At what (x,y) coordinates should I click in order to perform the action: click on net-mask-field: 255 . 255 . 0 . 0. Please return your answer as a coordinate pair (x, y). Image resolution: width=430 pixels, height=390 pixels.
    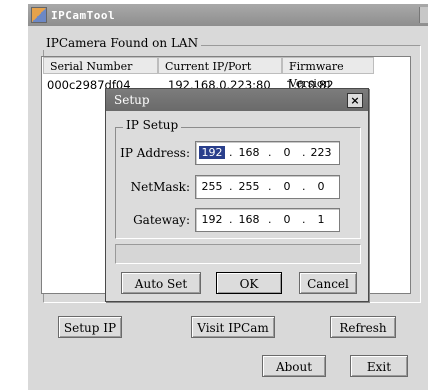
    Looking at the image, I should click on (267, 187).